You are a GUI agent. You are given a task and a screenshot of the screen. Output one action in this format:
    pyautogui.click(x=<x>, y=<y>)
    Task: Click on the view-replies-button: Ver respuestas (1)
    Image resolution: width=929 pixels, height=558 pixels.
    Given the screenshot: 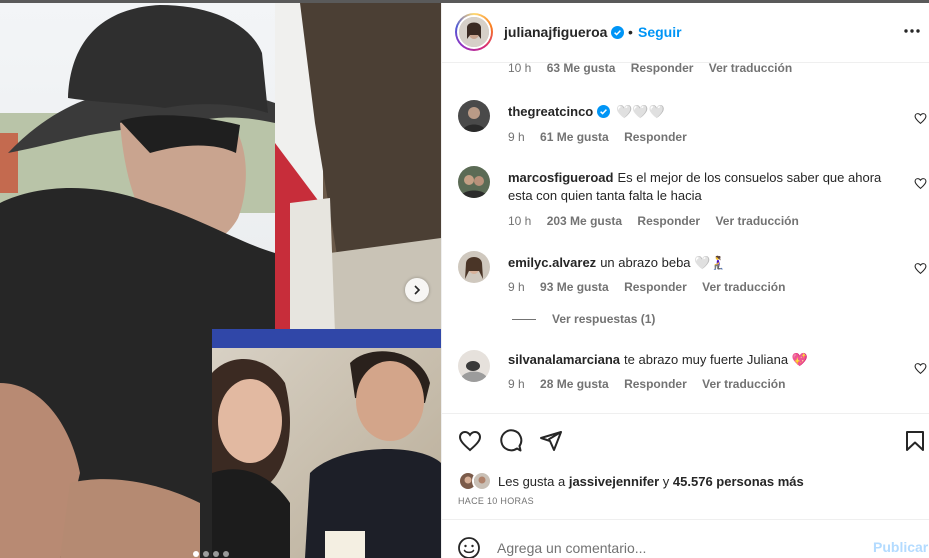 What is the action you would take?
    pyautogui.click(x=583, y=319)
    